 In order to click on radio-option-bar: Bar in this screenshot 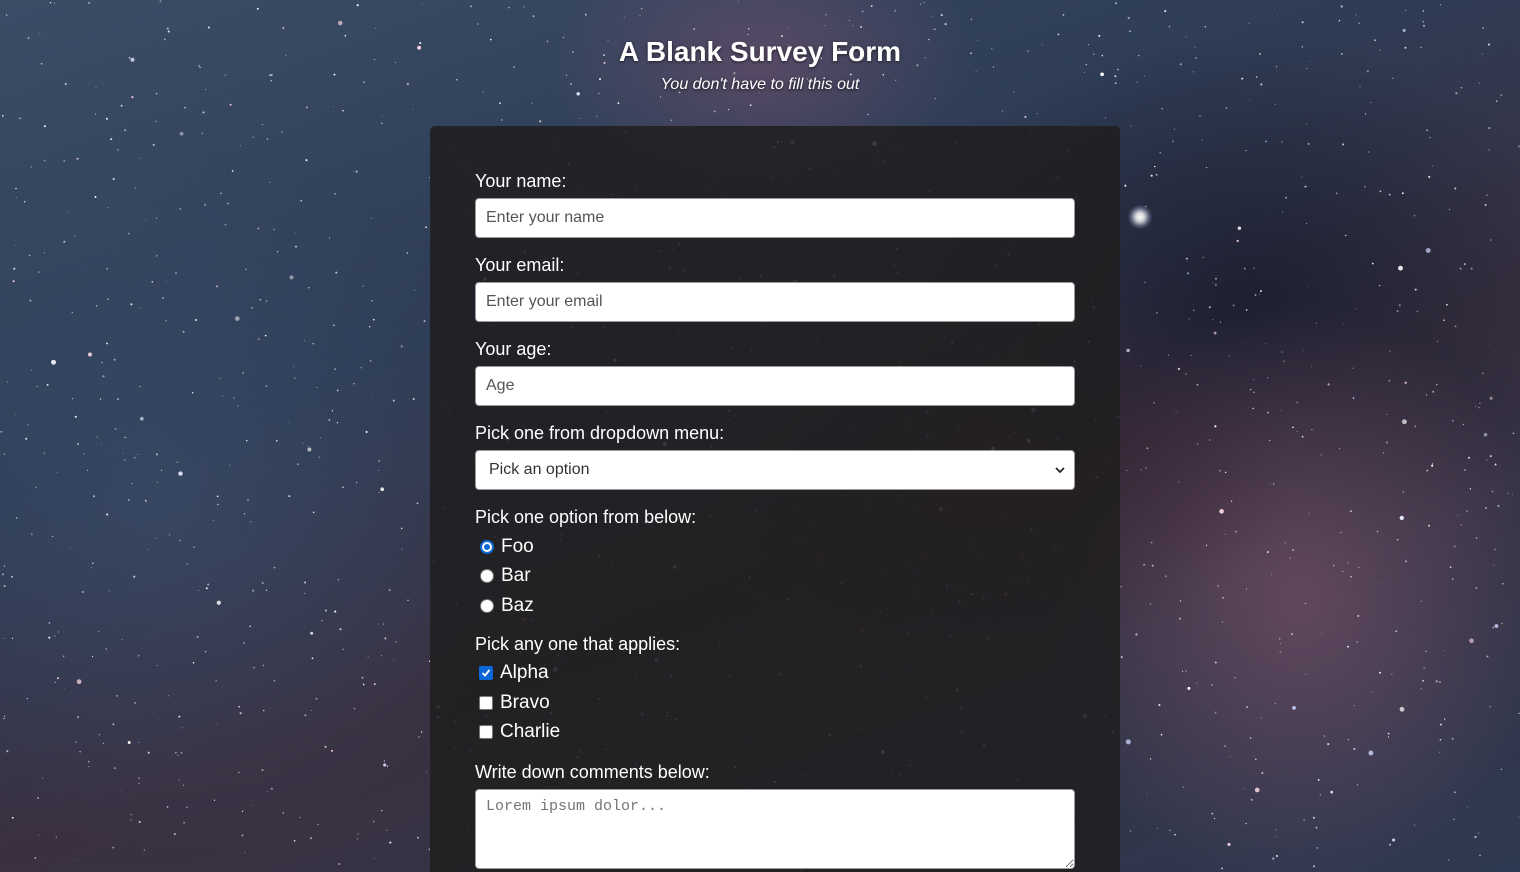, I will do `click(775, 577)`.